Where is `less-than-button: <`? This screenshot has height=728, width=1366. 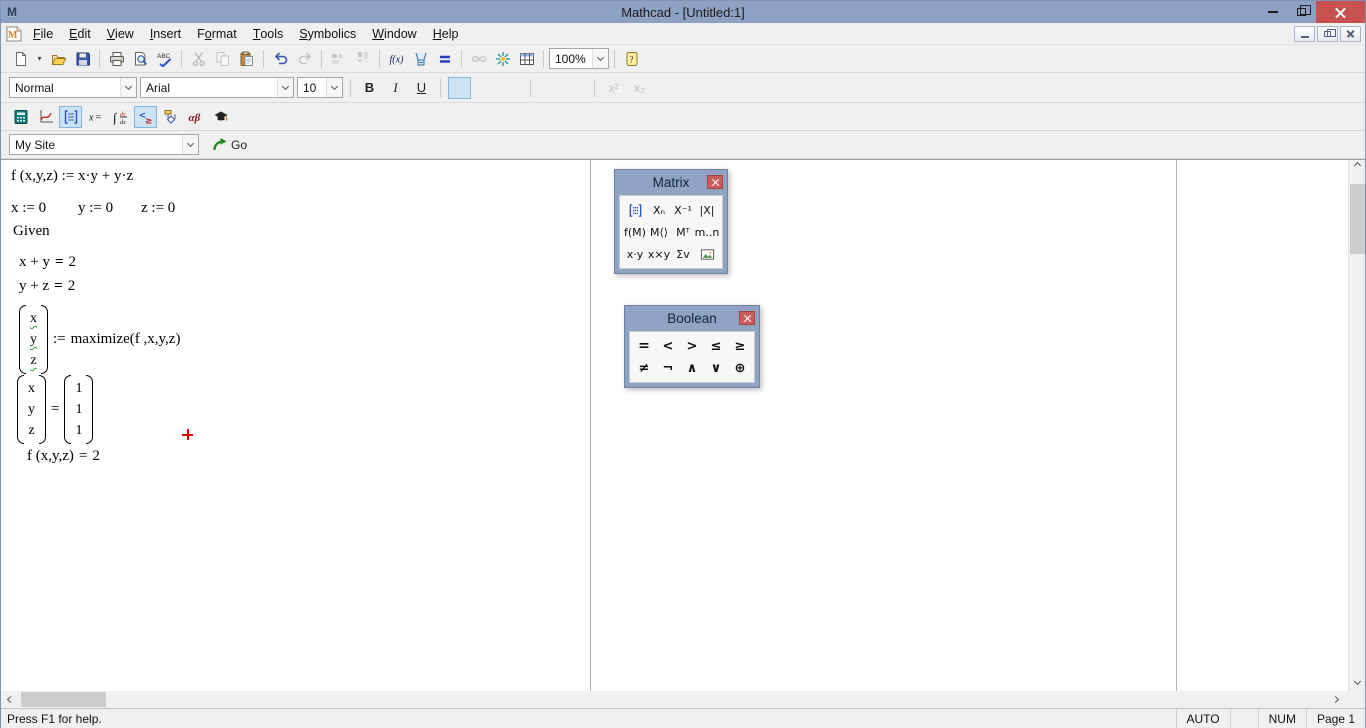
less-than-button: < is located at coordinates (668, 346).